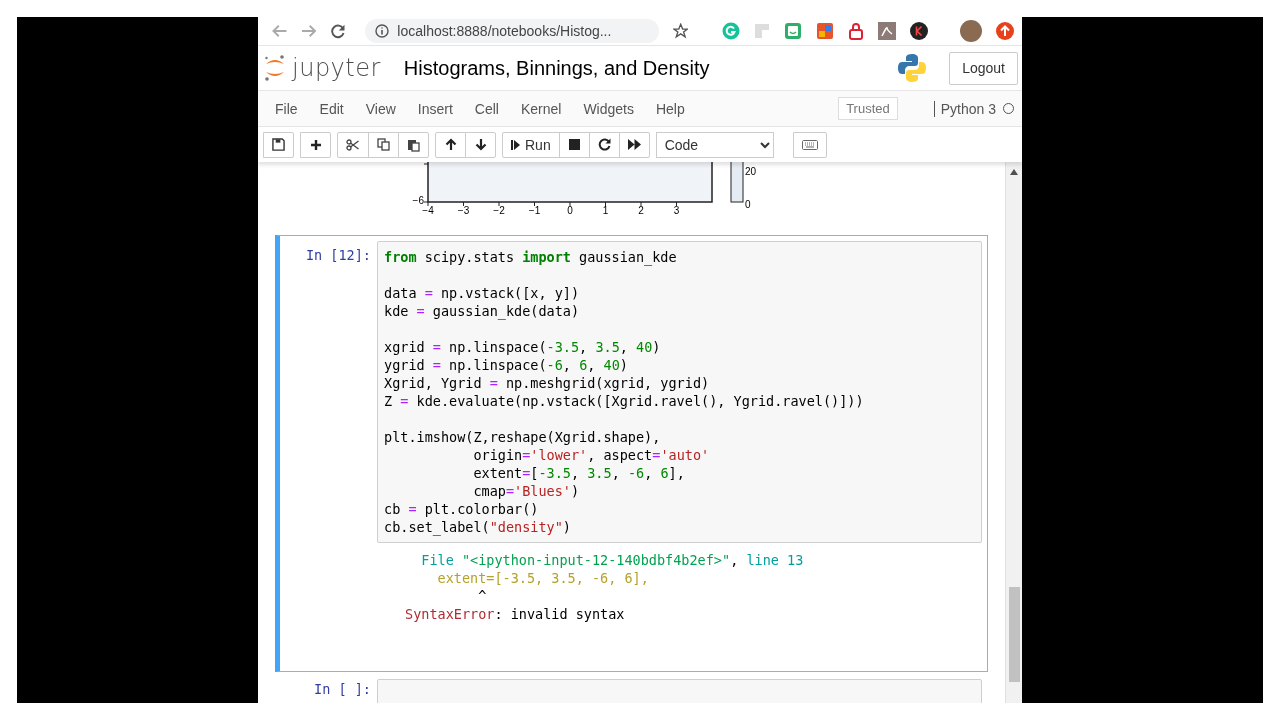 The image size is (1280, 720). Describe the element at coordinates (478, 527) in the screenshot. I see `code-line: cb.set_label("density")` at that location.